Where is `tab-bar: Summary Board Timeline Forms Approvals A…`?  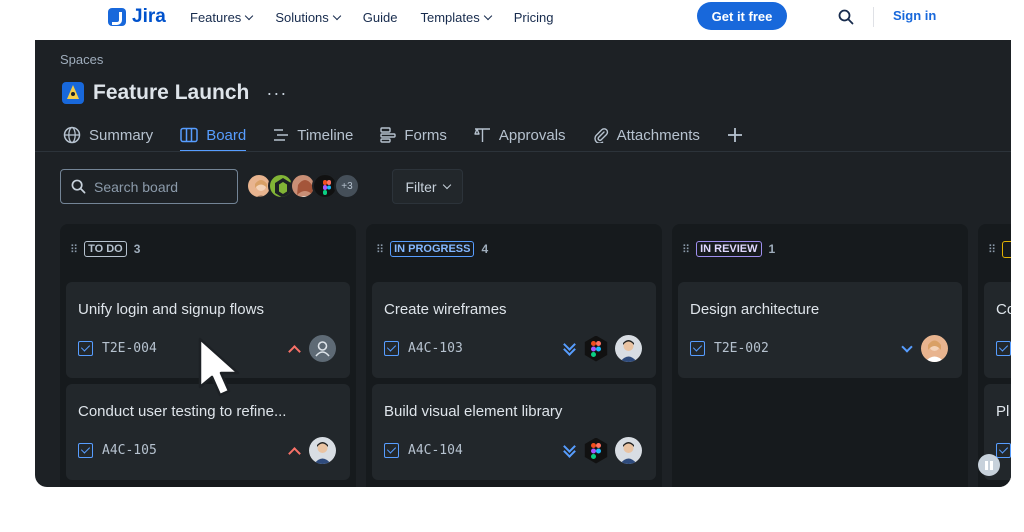
tab-bar: Summary Board Timeline Forms Approvals A… is located at coordinates (416, 138).